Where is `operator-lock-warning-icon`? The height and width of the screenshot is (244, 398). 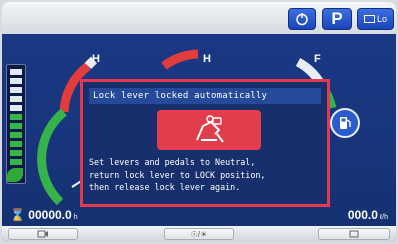 operator-lock-warning-icon is located at coordinates (209, 130).